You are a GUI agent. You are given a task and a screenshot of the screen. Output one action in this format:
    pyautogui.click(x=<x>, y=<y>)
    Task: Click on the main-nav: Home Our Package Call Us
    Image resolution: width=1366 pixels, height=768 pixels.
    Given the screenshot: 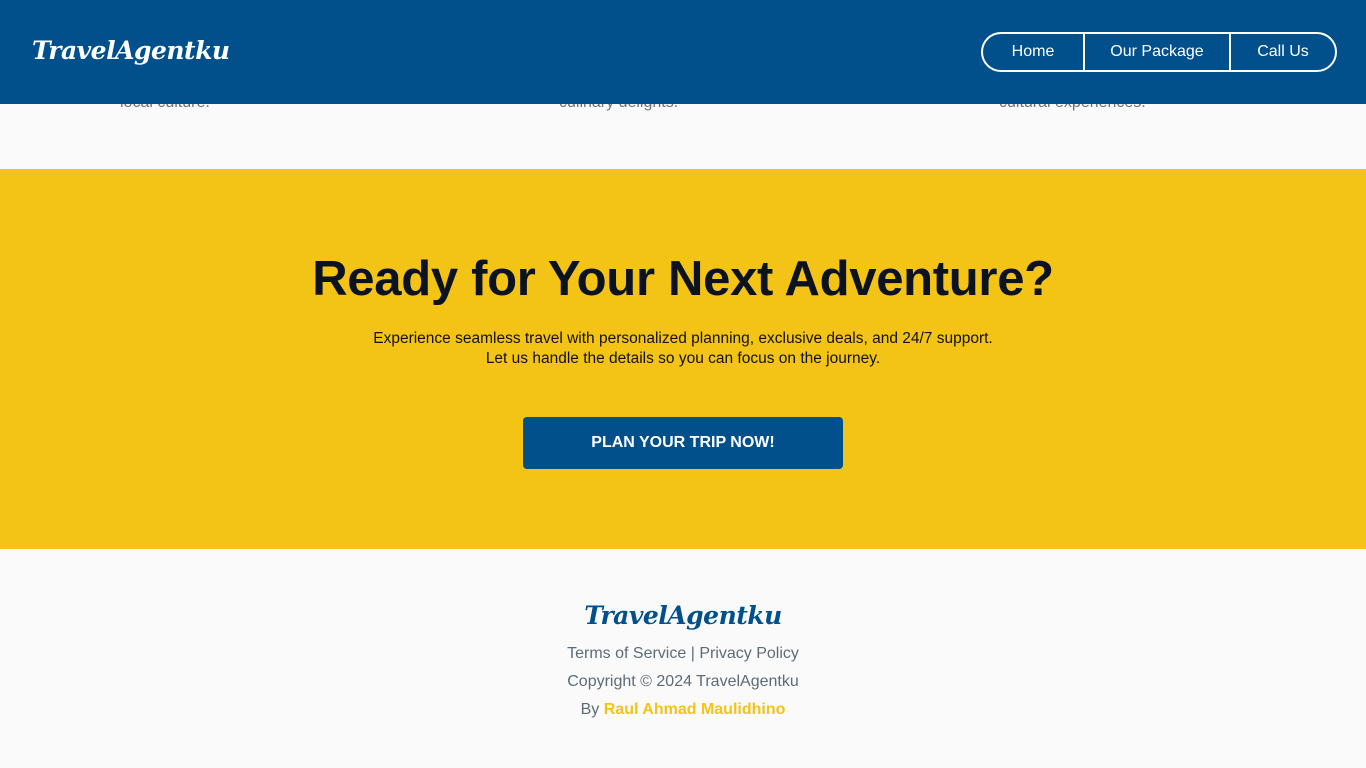 What is the action you would take?
    pyautogui.click(x=1159, y=52)
    